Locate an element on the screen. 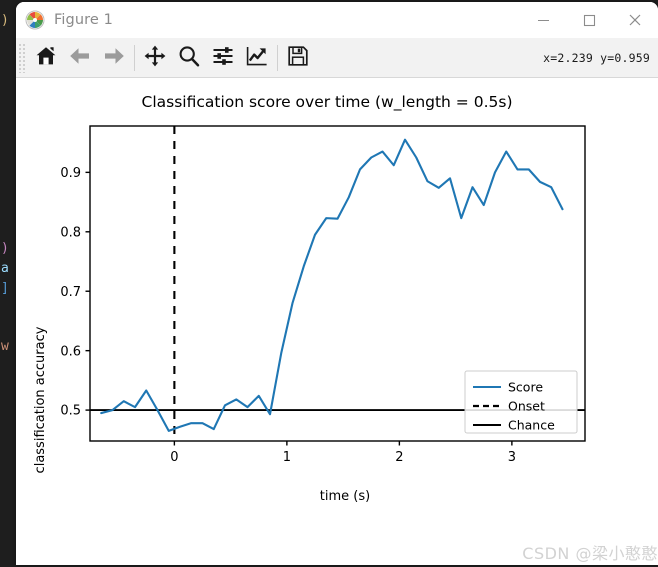 Image resolution: width=658 pixels, height=567 pixels. x-axis-label: time (s) is located at coordinates (345, 496).